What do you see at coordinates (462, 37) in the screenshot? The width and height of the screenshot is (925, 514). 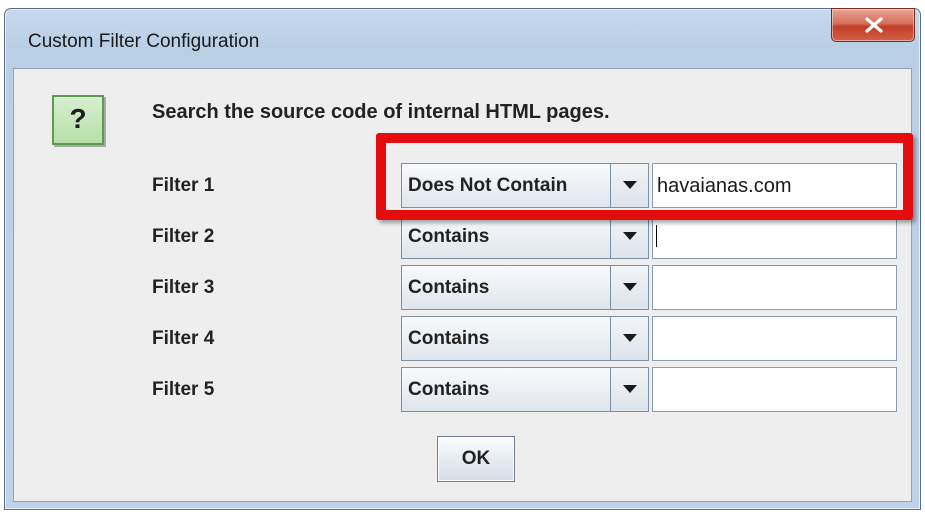 I see `title-bar: Custom Filter Configuration` at bounding box center [462, 37].